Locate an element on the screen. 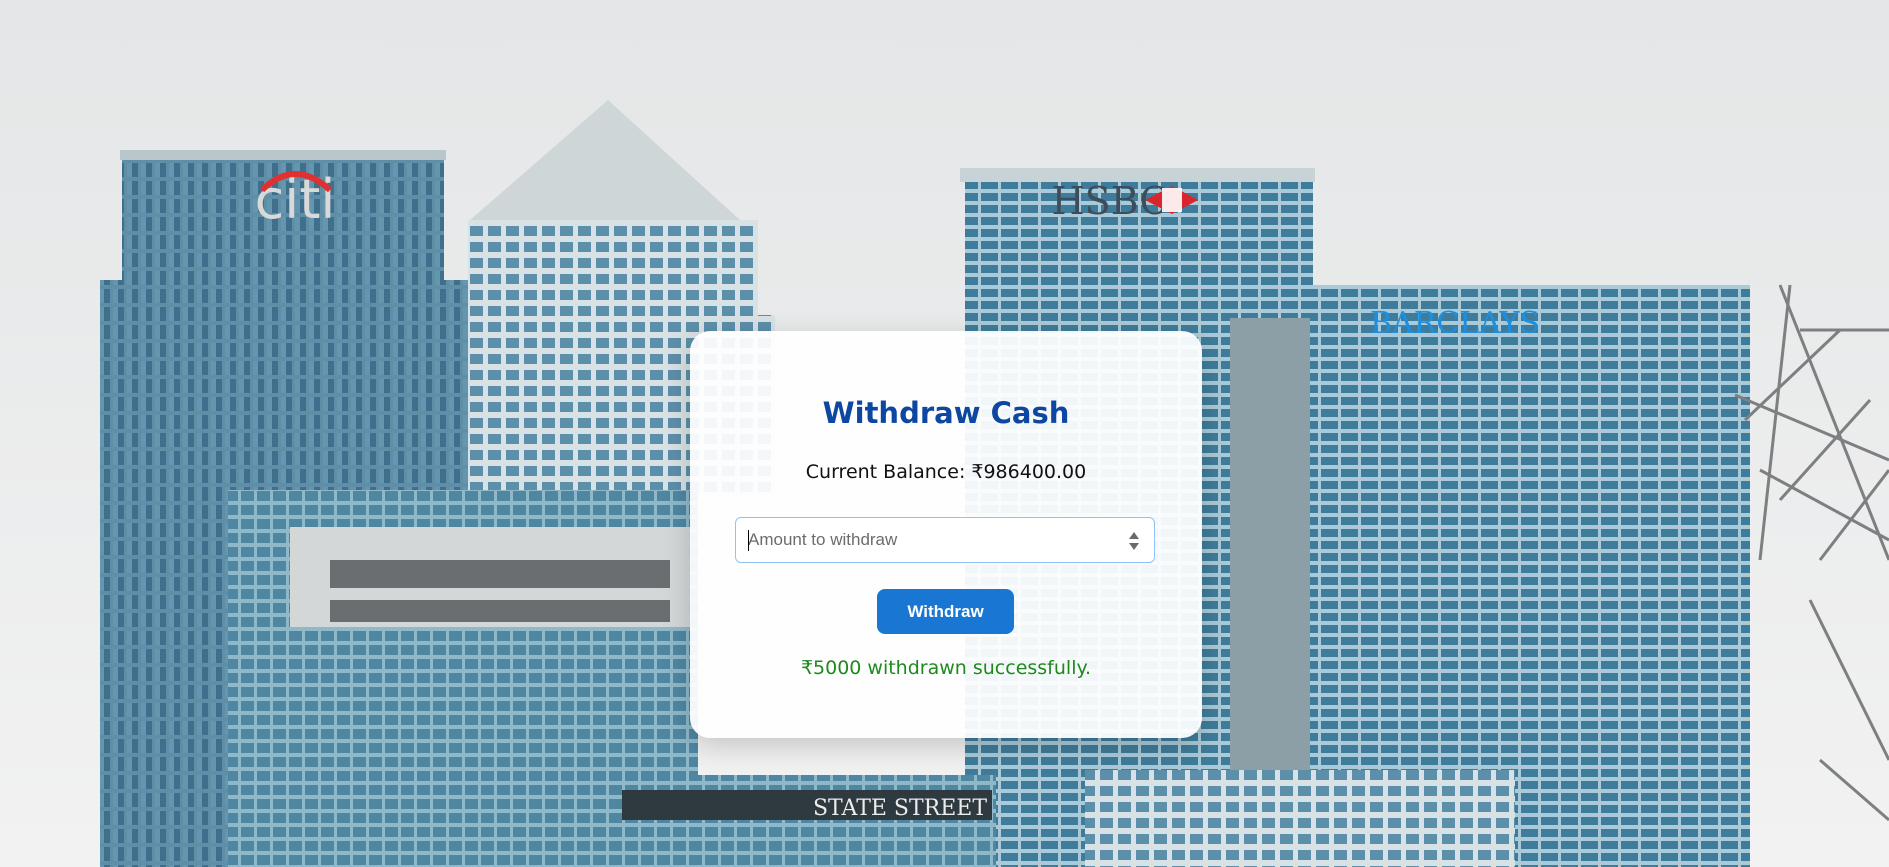 The image size is (1889, 867). withdraw-button: Withdraw is located at coordinates (945, 611).